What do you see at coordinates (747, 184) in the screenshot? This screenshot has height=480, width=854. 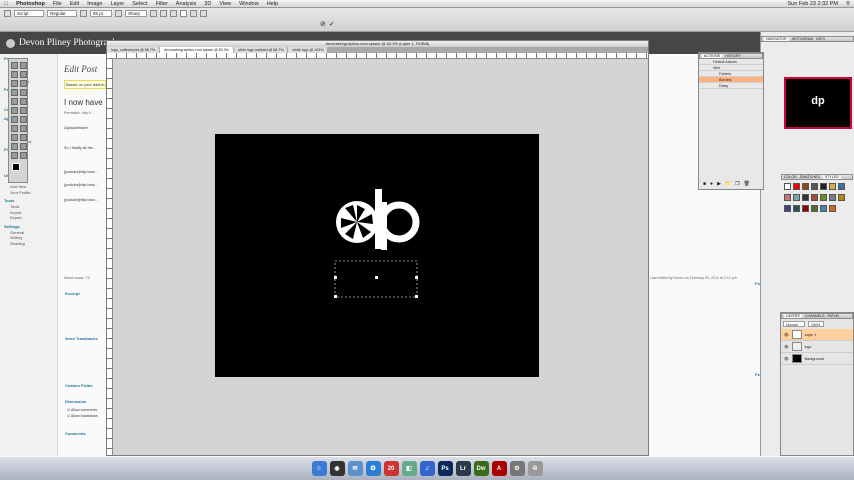 I see `delete-icon: 🗑` at bounding box center [747, 184].